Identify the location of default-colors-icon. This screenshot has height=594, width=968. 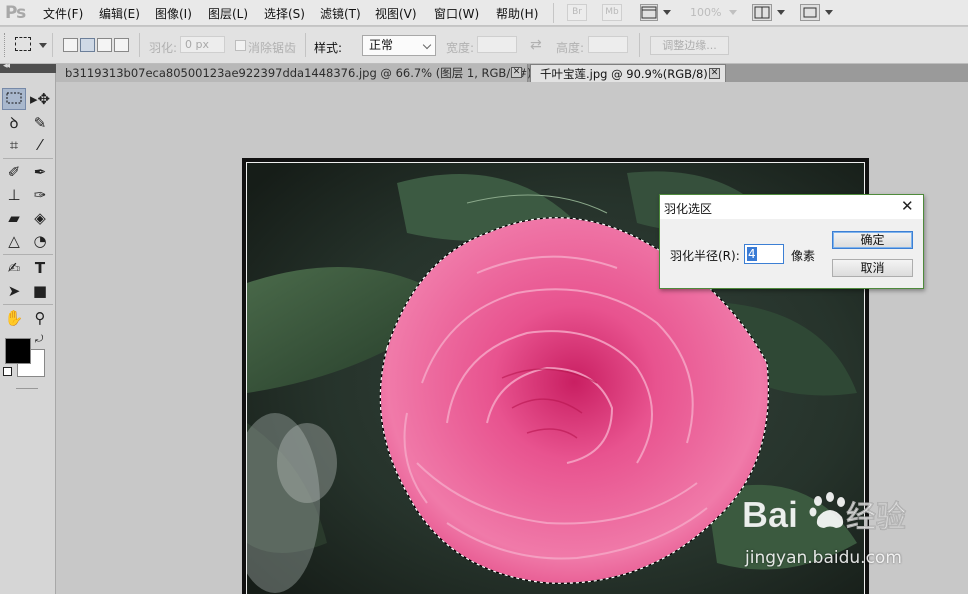
(7, 371).